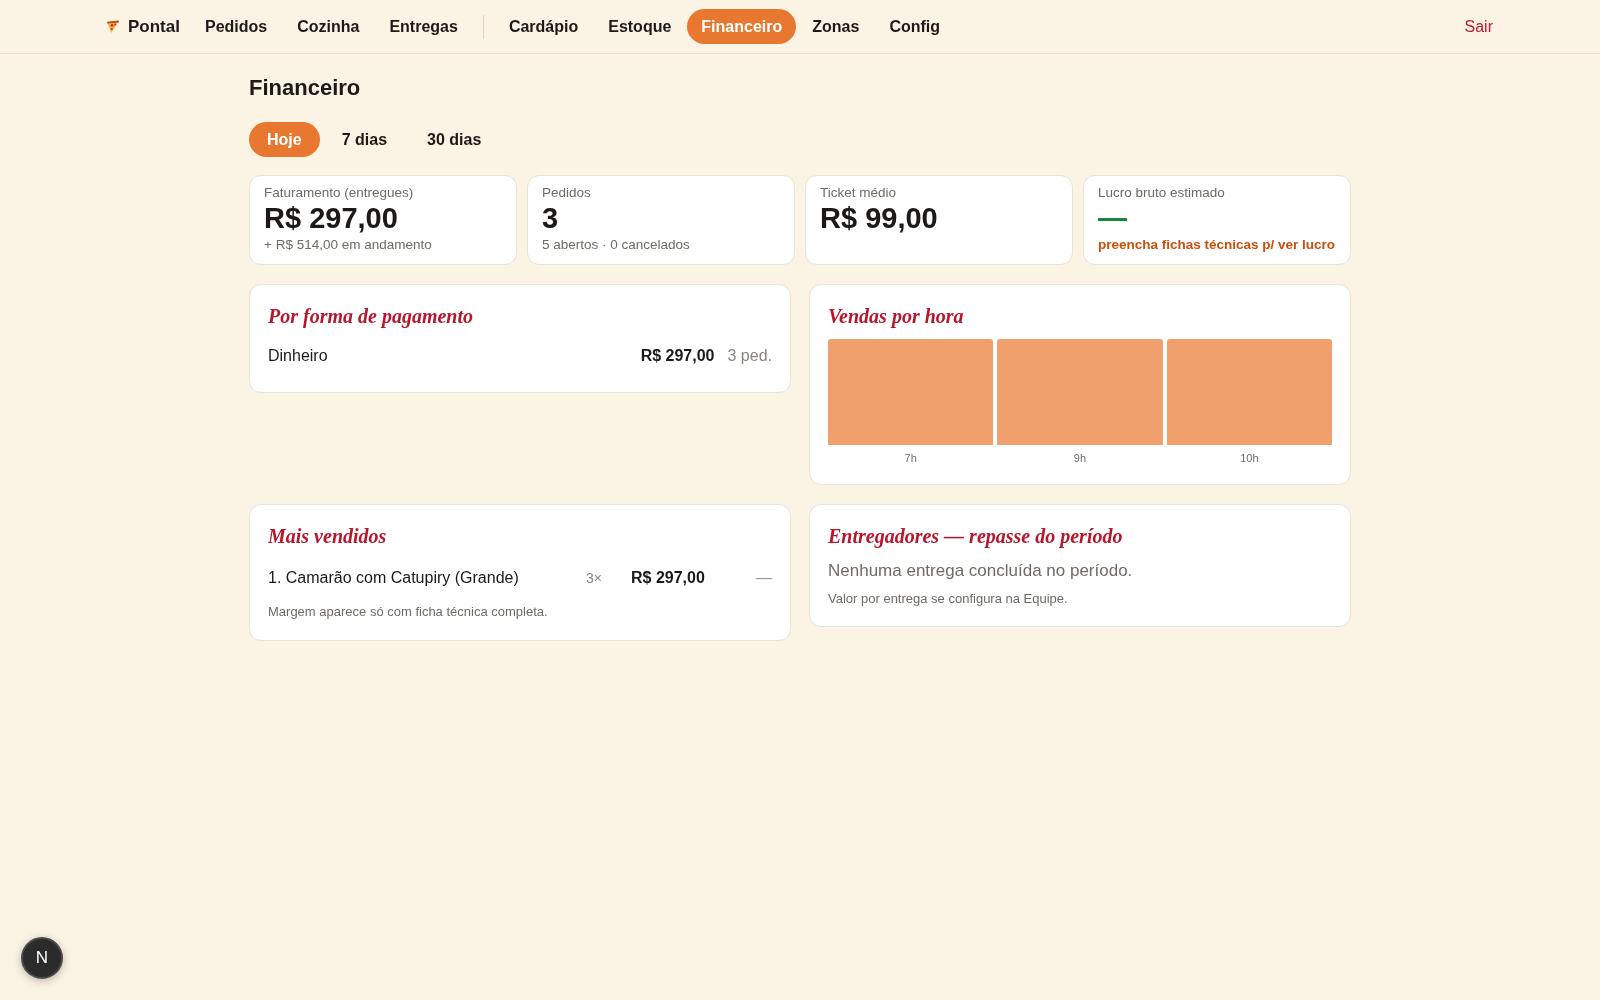  Describe the element at coordinates (543, 26) in the screenshot. I see `nav-link: Cardápio` at that location.